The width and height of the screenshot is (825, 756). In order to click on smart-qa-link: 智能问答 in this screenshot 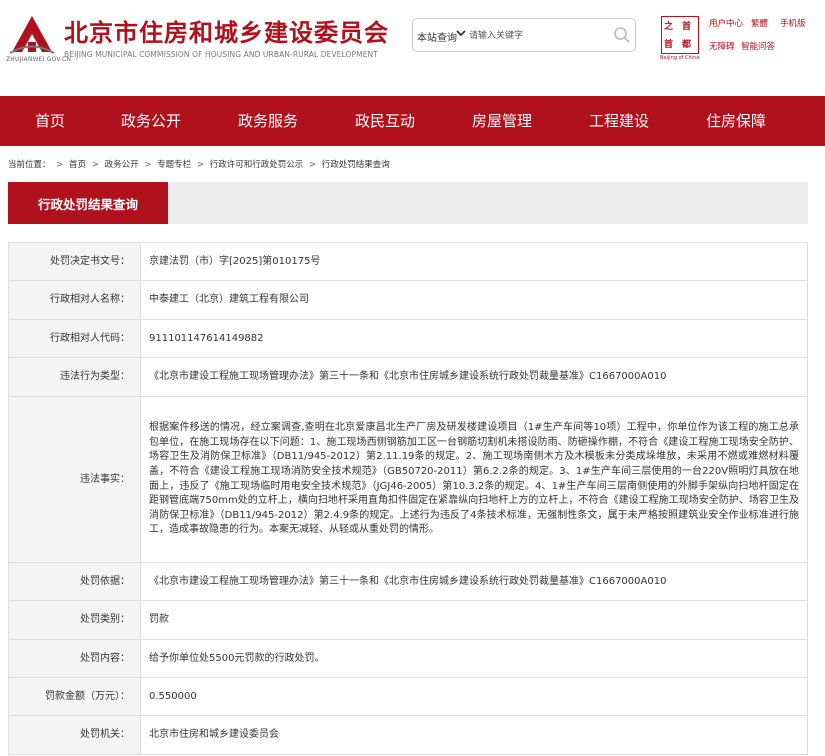, I will do `click(758, 46)`.